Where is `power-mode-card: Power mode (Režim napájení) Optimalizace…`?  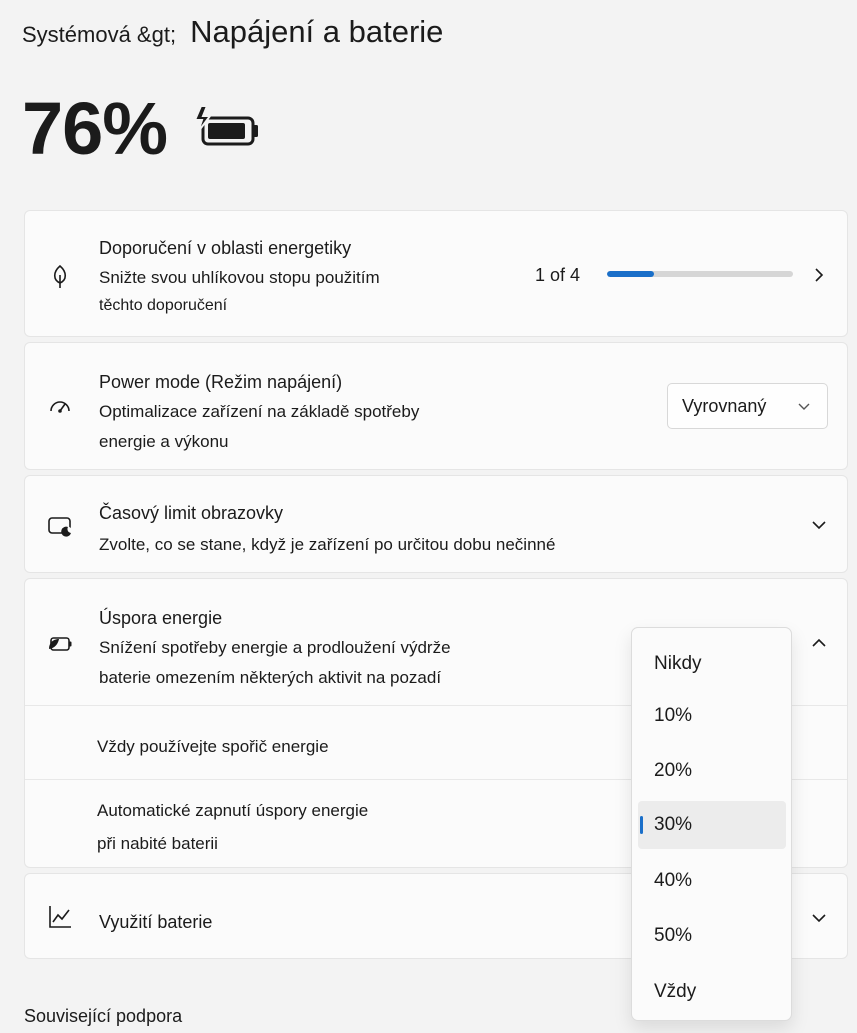
power-mode-card: Power mode (Režim napájení) Optimalizace… is located at coordinates (436, 406).